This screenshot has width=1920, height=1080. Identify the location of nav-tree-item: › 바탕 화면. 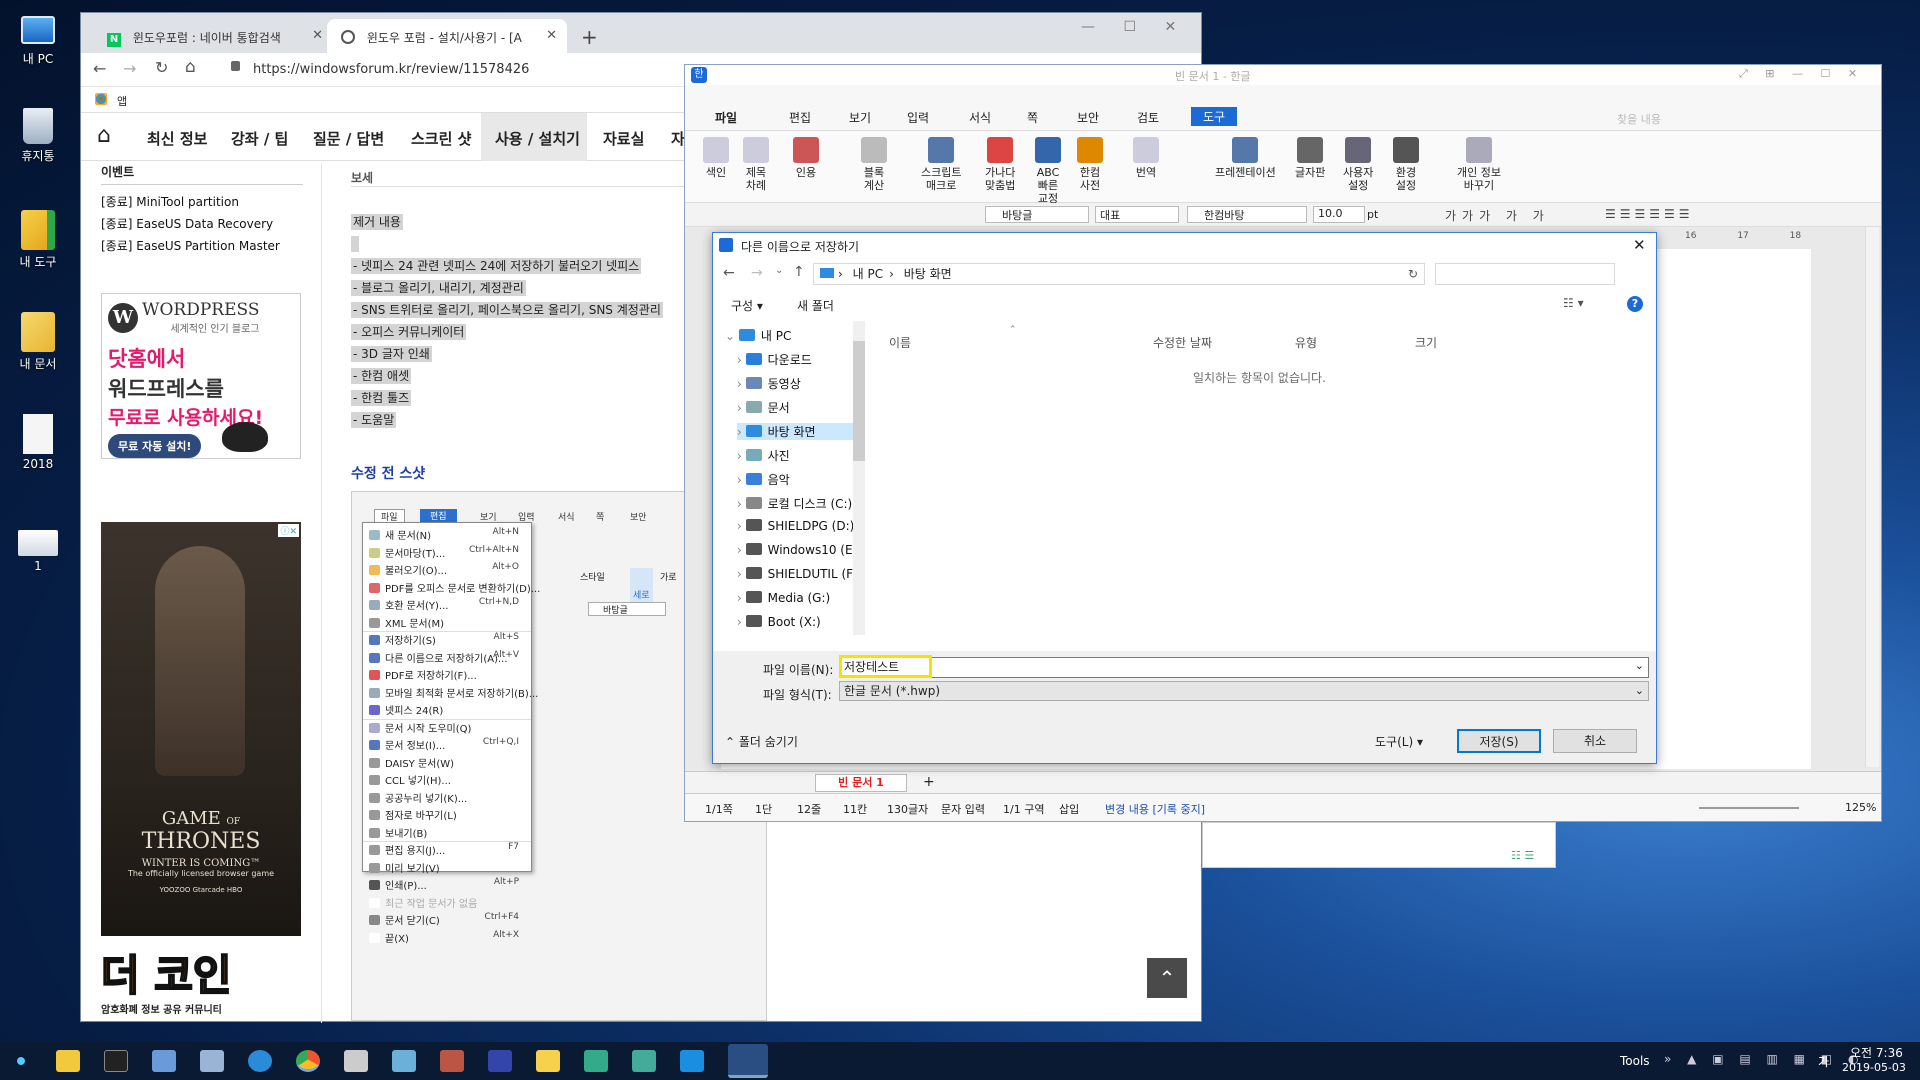
(797, 431).